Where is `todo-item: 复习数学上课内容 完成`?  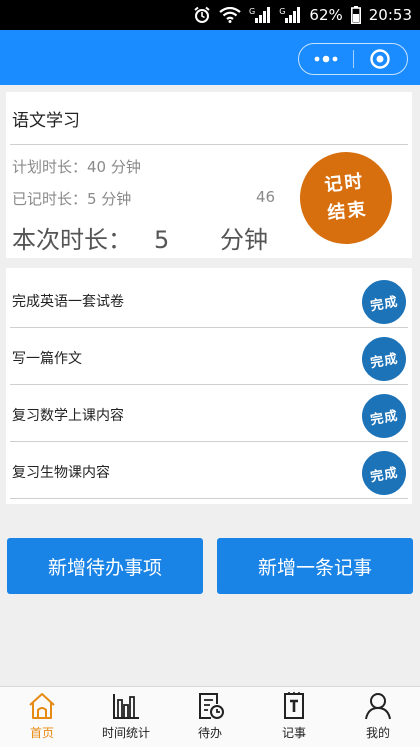
todo-item: 复习数学上课内容 完成 is located at coordinates (209, 414).